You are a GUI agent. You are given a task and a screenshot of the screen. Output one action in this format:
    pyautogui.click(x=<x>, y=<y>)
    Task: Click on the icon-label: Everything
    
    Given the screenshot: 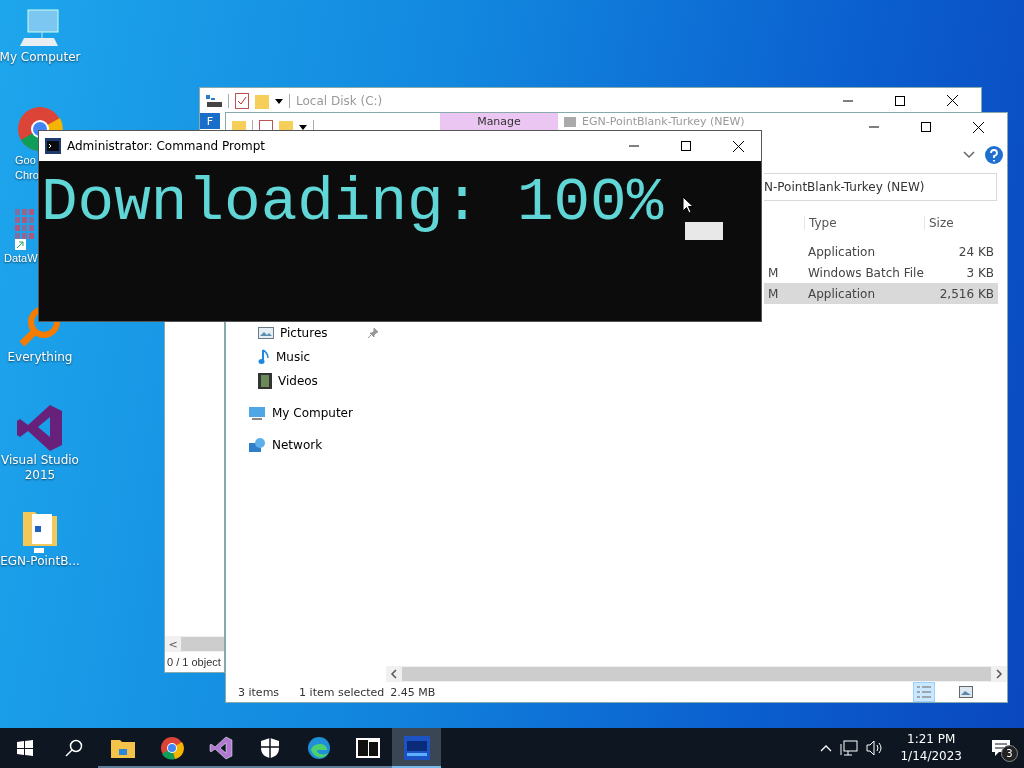 What is the action you would take?
    pyautogui.click(x=40, y=357)
    